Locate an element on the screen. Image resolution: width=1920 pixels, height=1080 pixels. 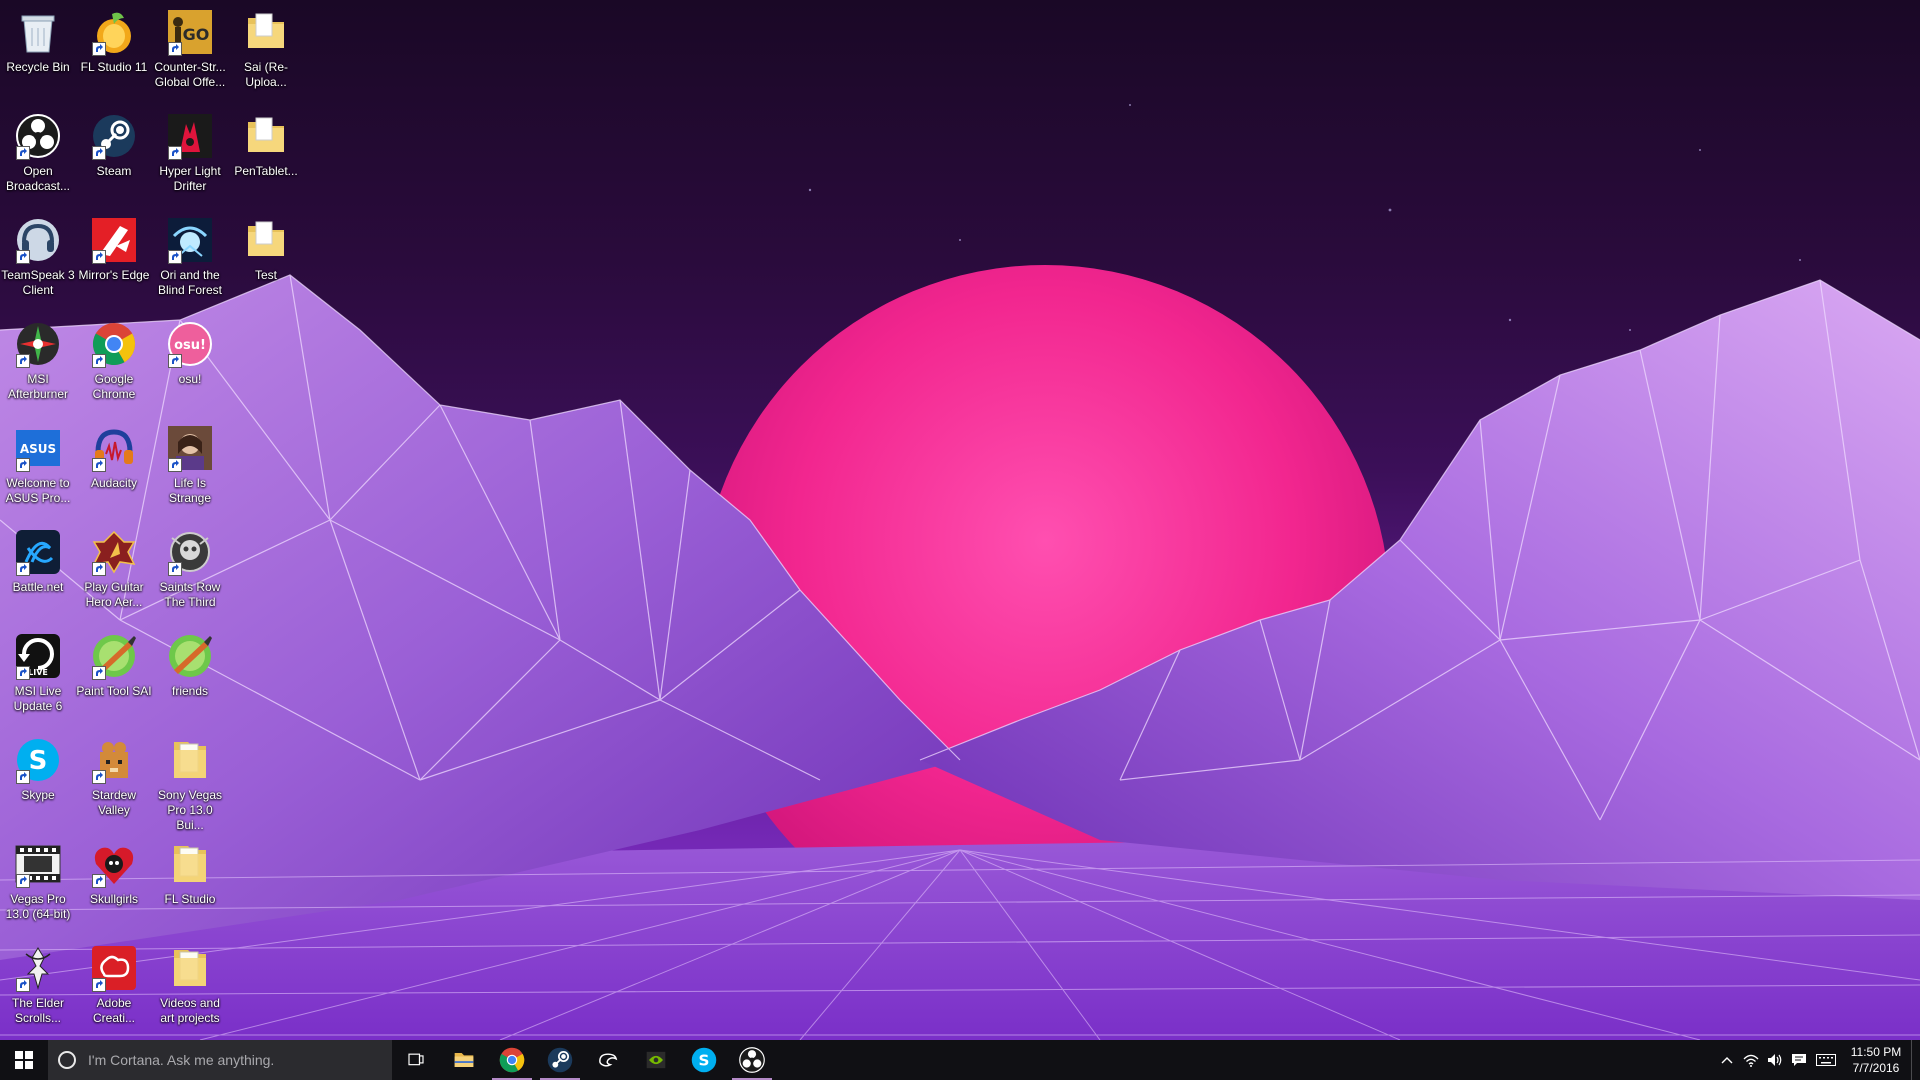
obs-taskbar-button is located at coordinates (752, 1060).